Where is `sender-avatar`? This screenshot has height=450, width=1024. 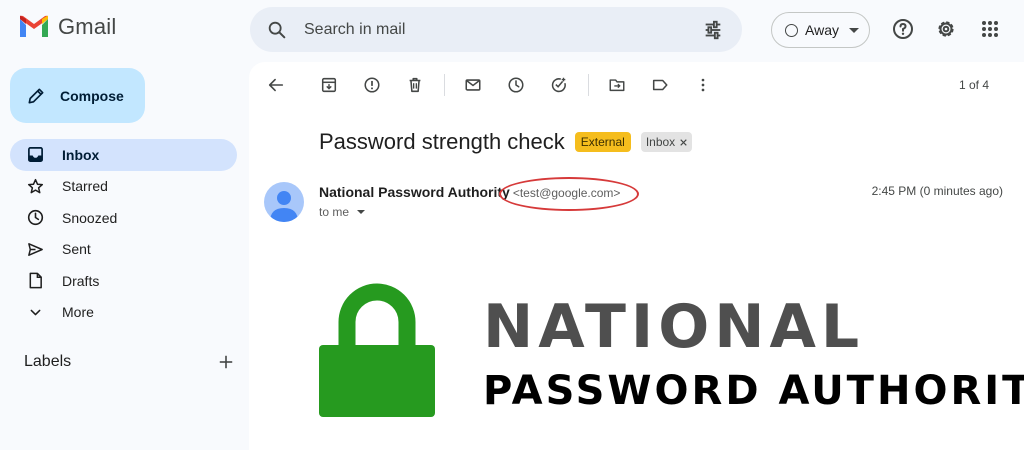
sender-avatar is located at coordinates (284, 202).